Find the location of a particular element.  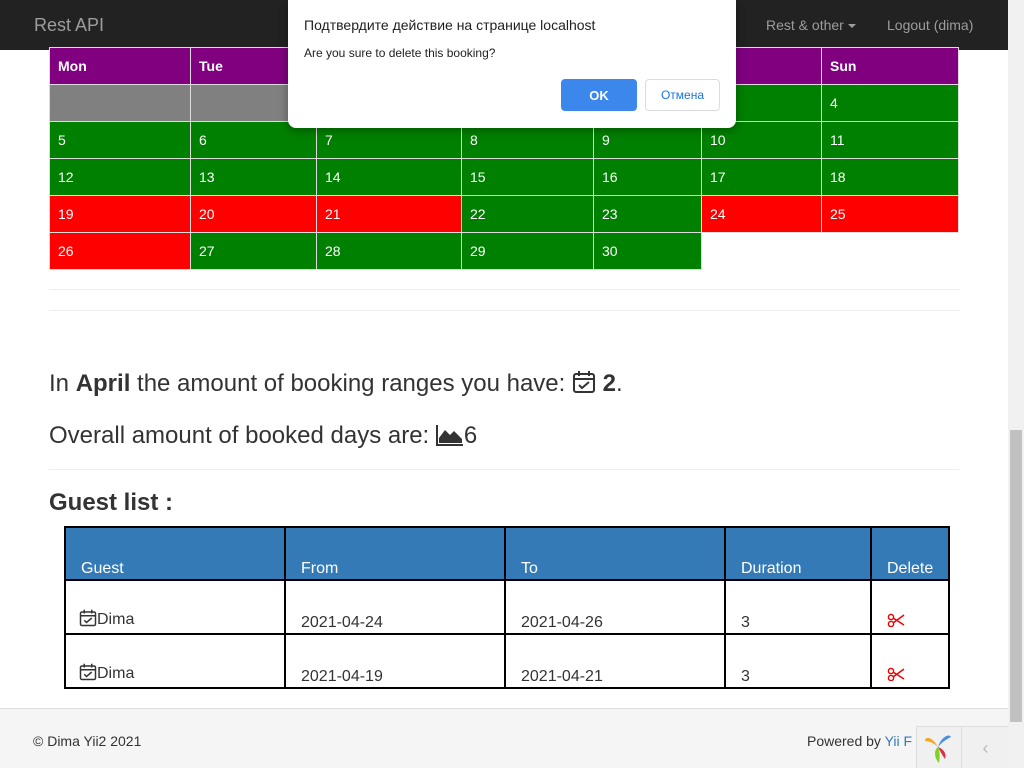

calendar-day-cell: 21 is located at coordinates (389, 214).